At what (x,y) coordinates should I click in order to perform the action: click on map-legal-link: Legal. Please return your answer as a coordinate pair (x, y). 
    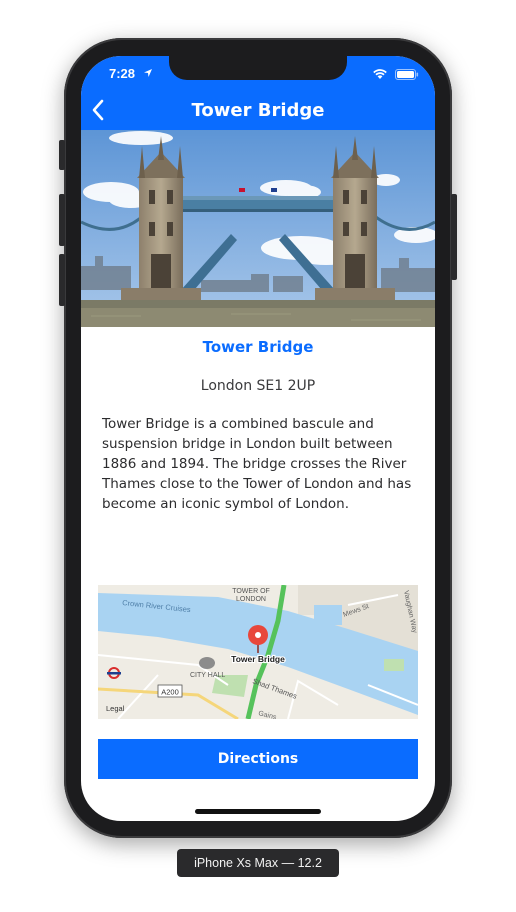
    Looking at the image, I should click on (115, 708).